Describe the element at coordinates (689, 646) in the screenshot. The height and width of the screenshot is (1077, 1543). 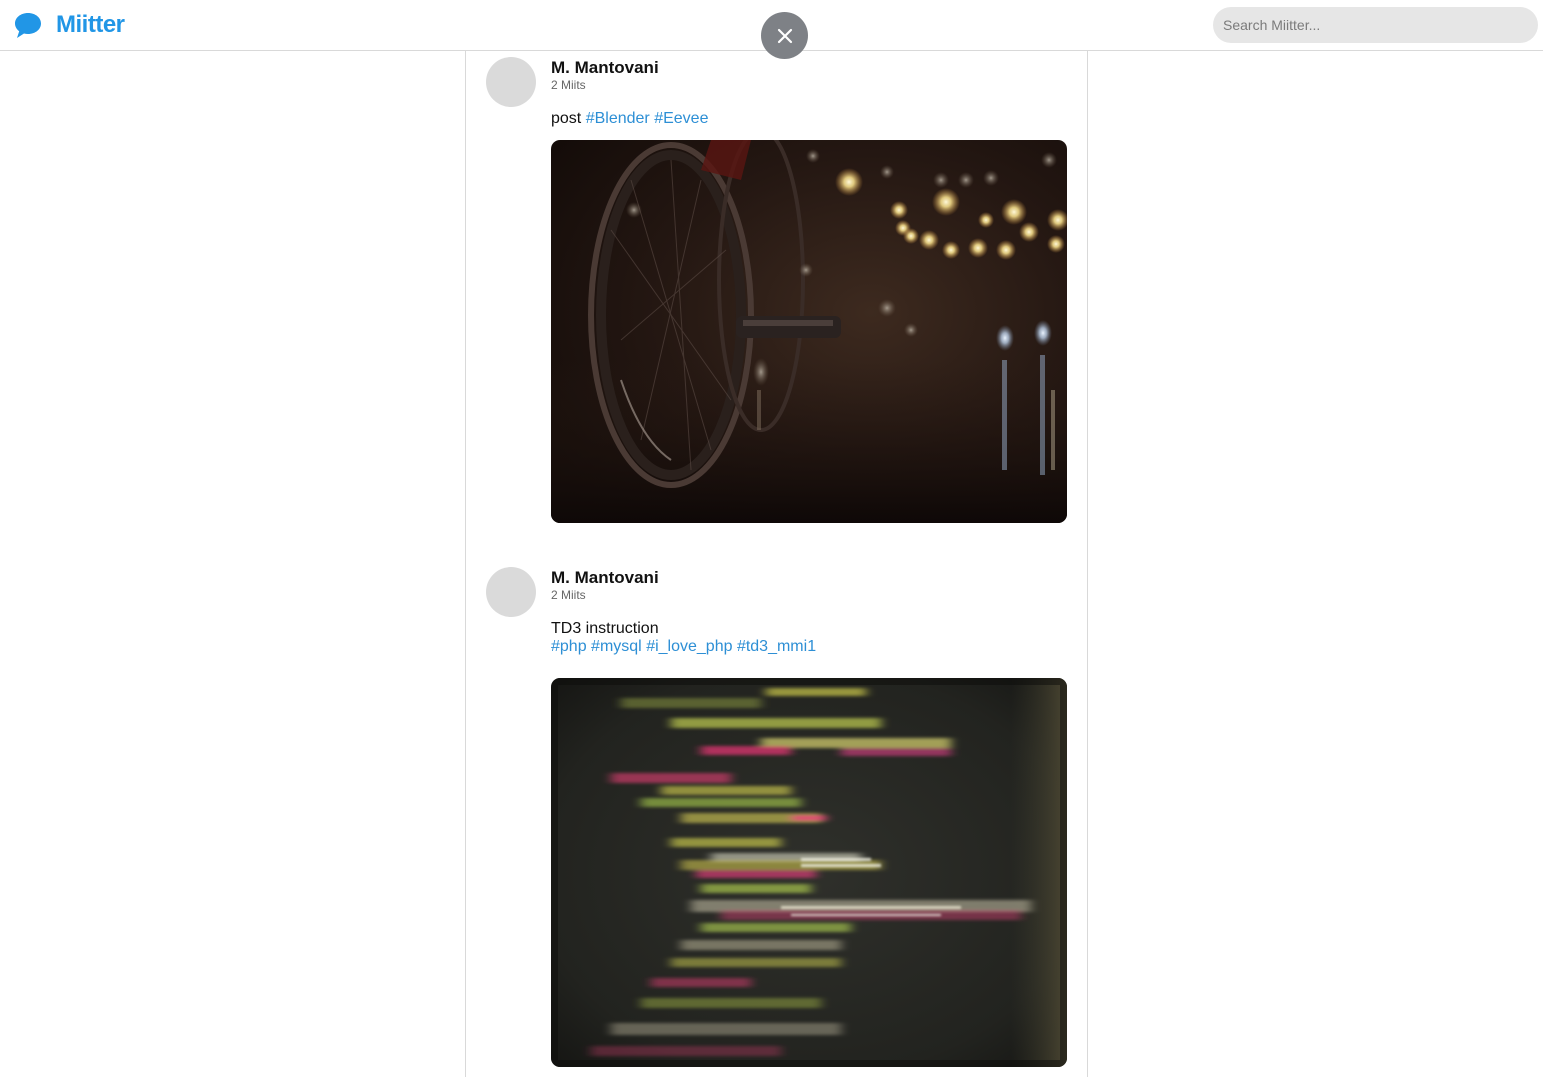
I see `hashtag-link: #i_love_php` at that location.